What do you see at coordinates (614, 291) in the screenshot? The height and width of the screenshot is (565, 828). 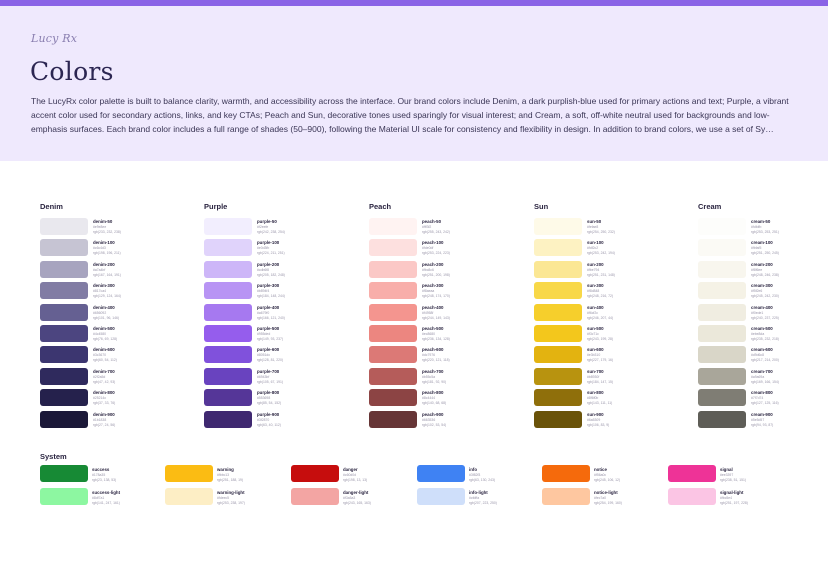 I see `swatch-sun-300: sun-300 #f8d848 rgb(248, 216, 72)` at bounding box center [614, 291].